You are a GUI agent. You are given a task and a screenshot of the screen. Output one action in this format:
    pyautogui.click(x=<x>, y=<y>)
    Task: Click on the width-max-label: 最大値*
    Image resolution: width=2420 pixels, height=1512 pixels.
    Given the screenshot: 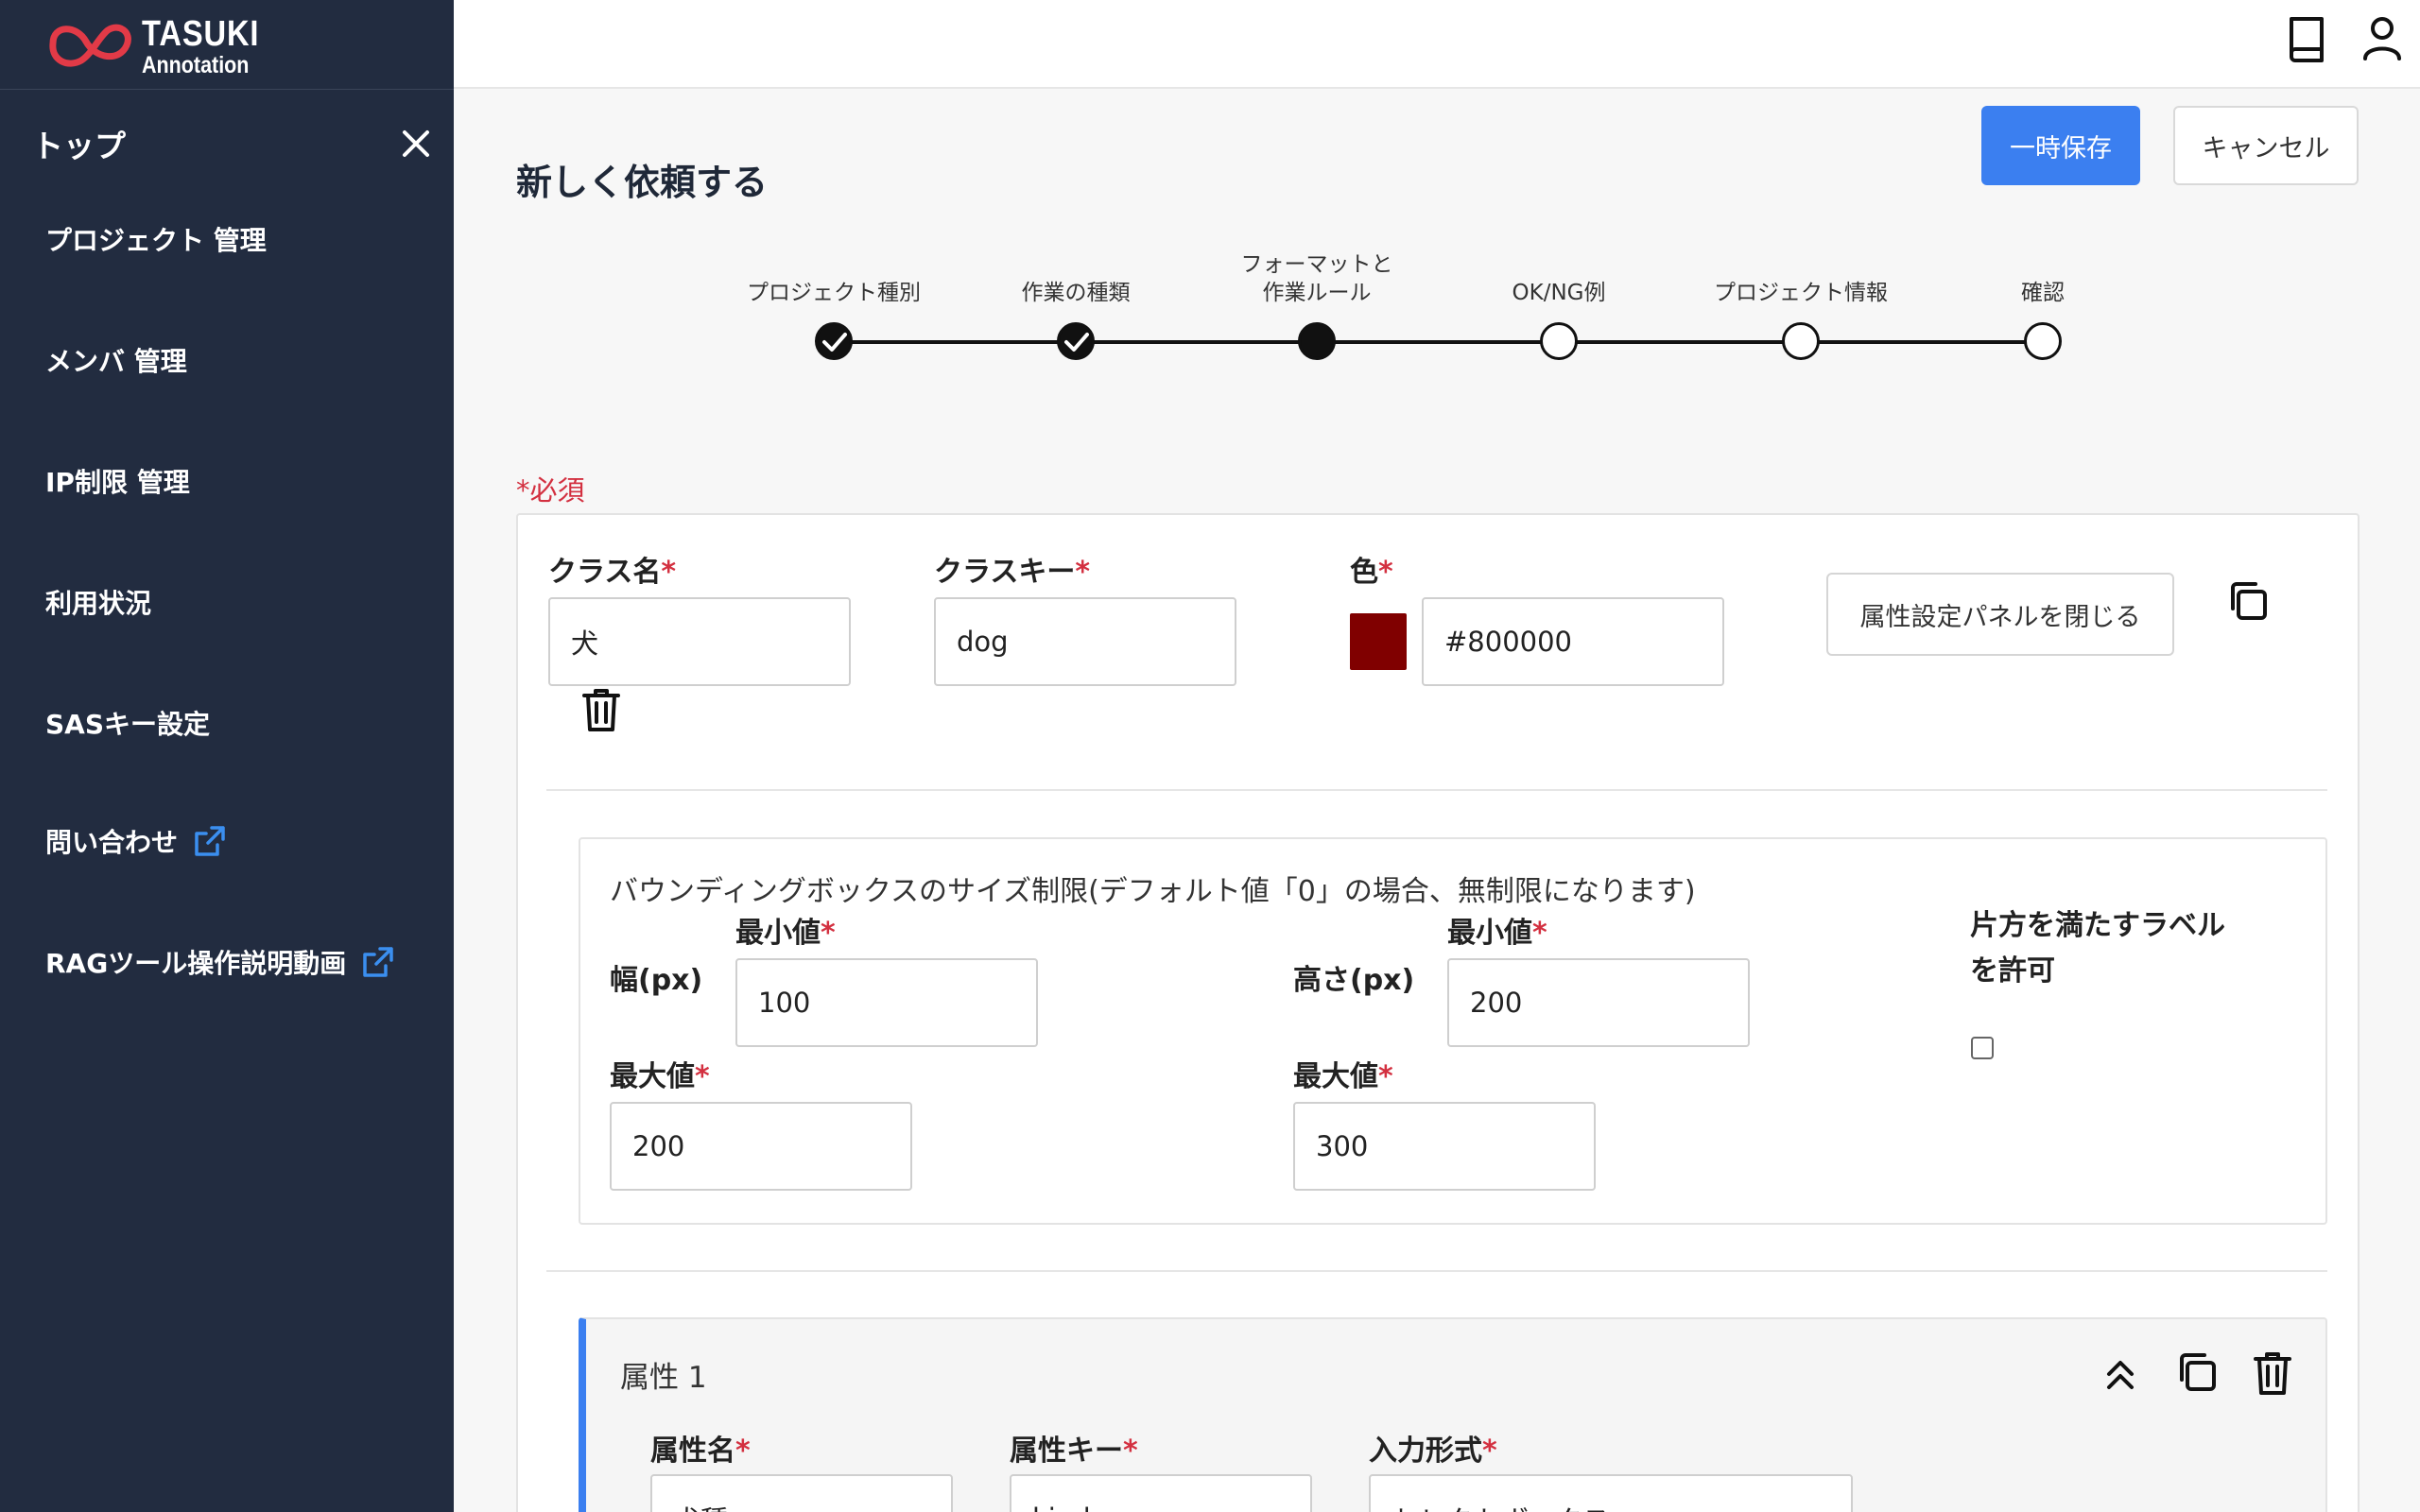 What is the action you would take?
    pyautogui.click(x=660, y=1076)
    